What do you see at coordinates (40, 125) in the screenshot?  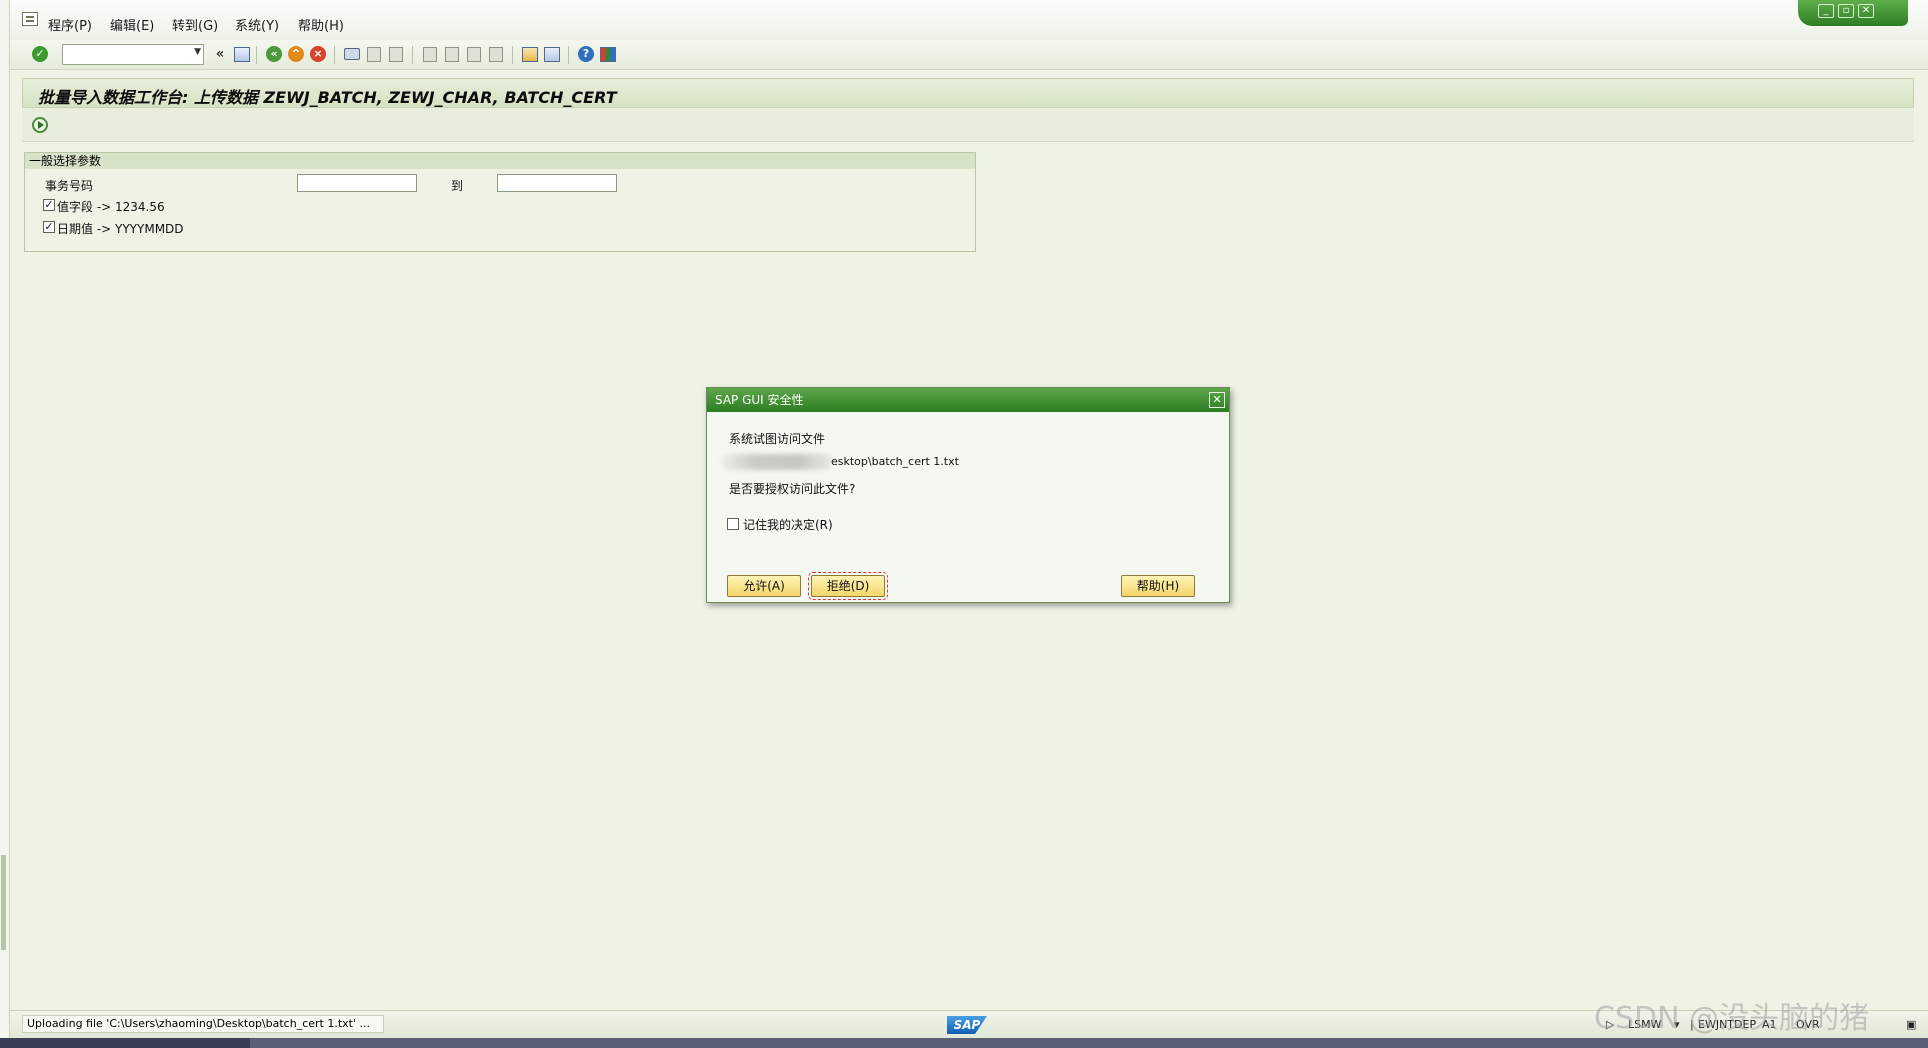 I see `execute-icon` at bounding box center [40, 125].